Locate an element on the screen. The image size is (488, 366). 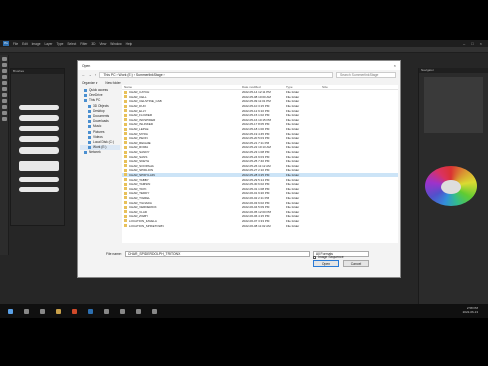
color-wheel-center is located at coordinates (451, 187).